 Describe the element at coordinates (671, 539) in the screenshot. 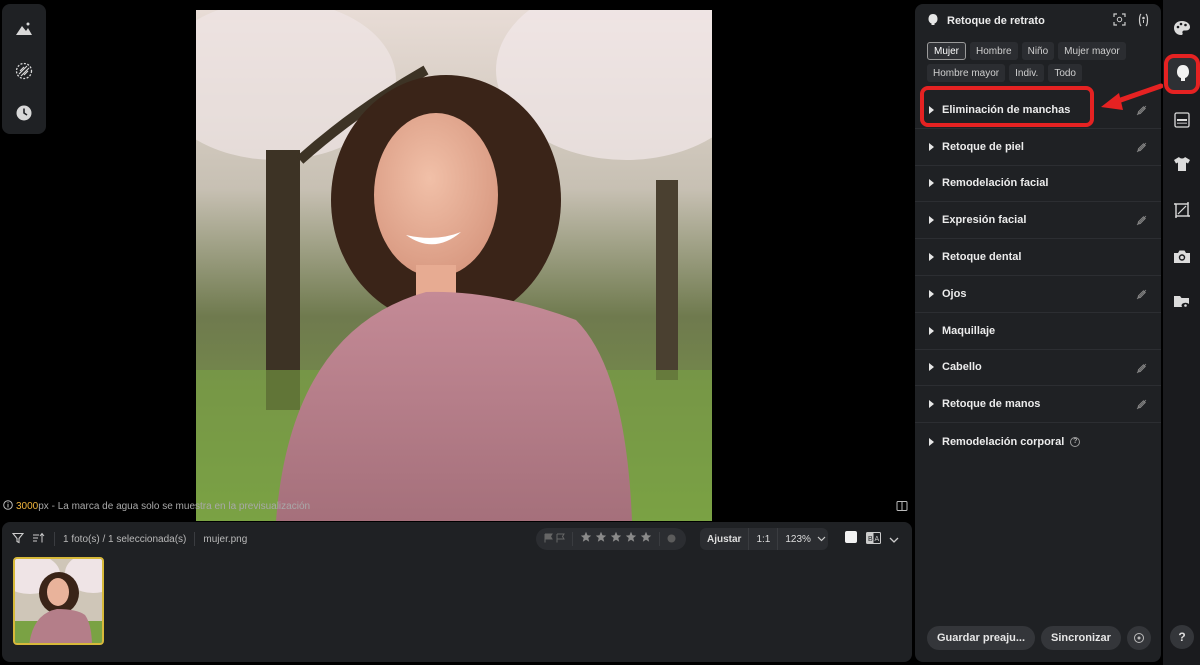

I see `color-label-dot` at that location.